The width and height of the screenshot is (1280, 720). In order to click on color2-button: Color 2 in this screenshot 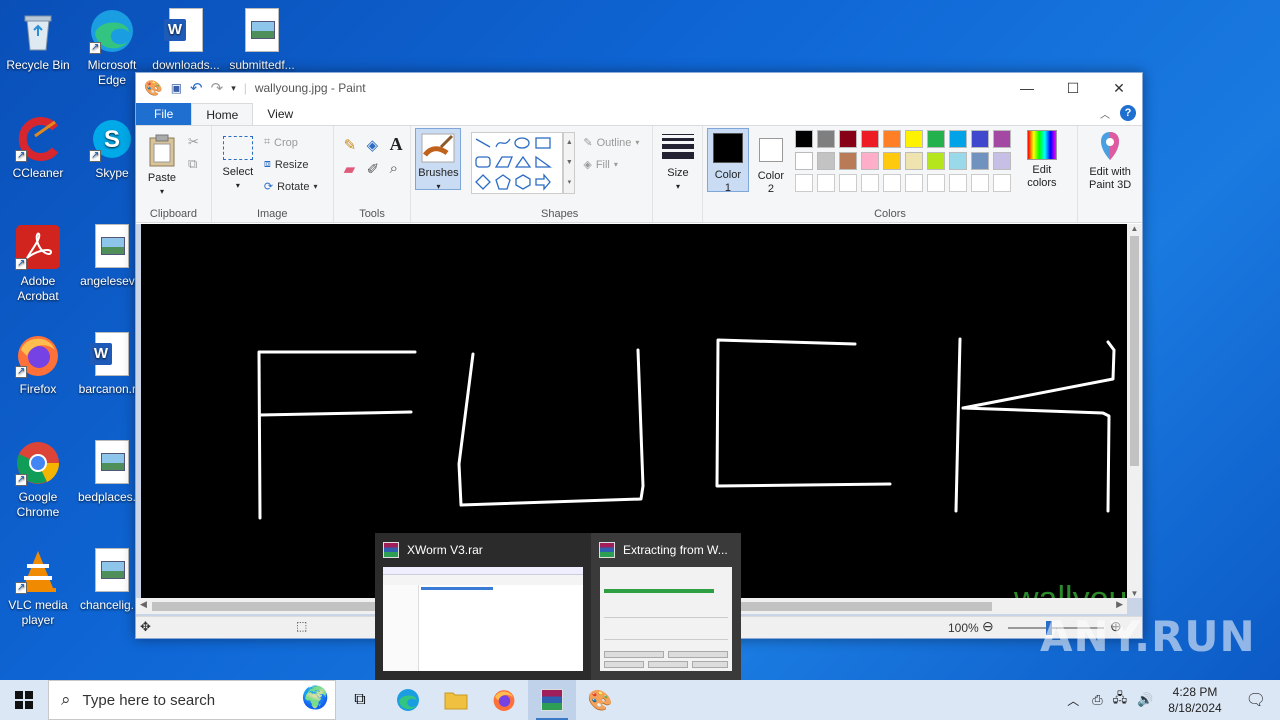, I will do `click(771, 161)`.